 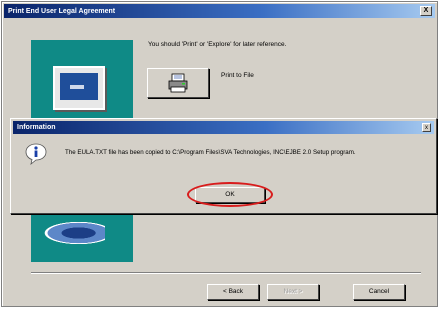 What do you see at coordinates (36, 127) in the screenshot?
I see `dialog-title: Information` at bounding box center [36, 127].